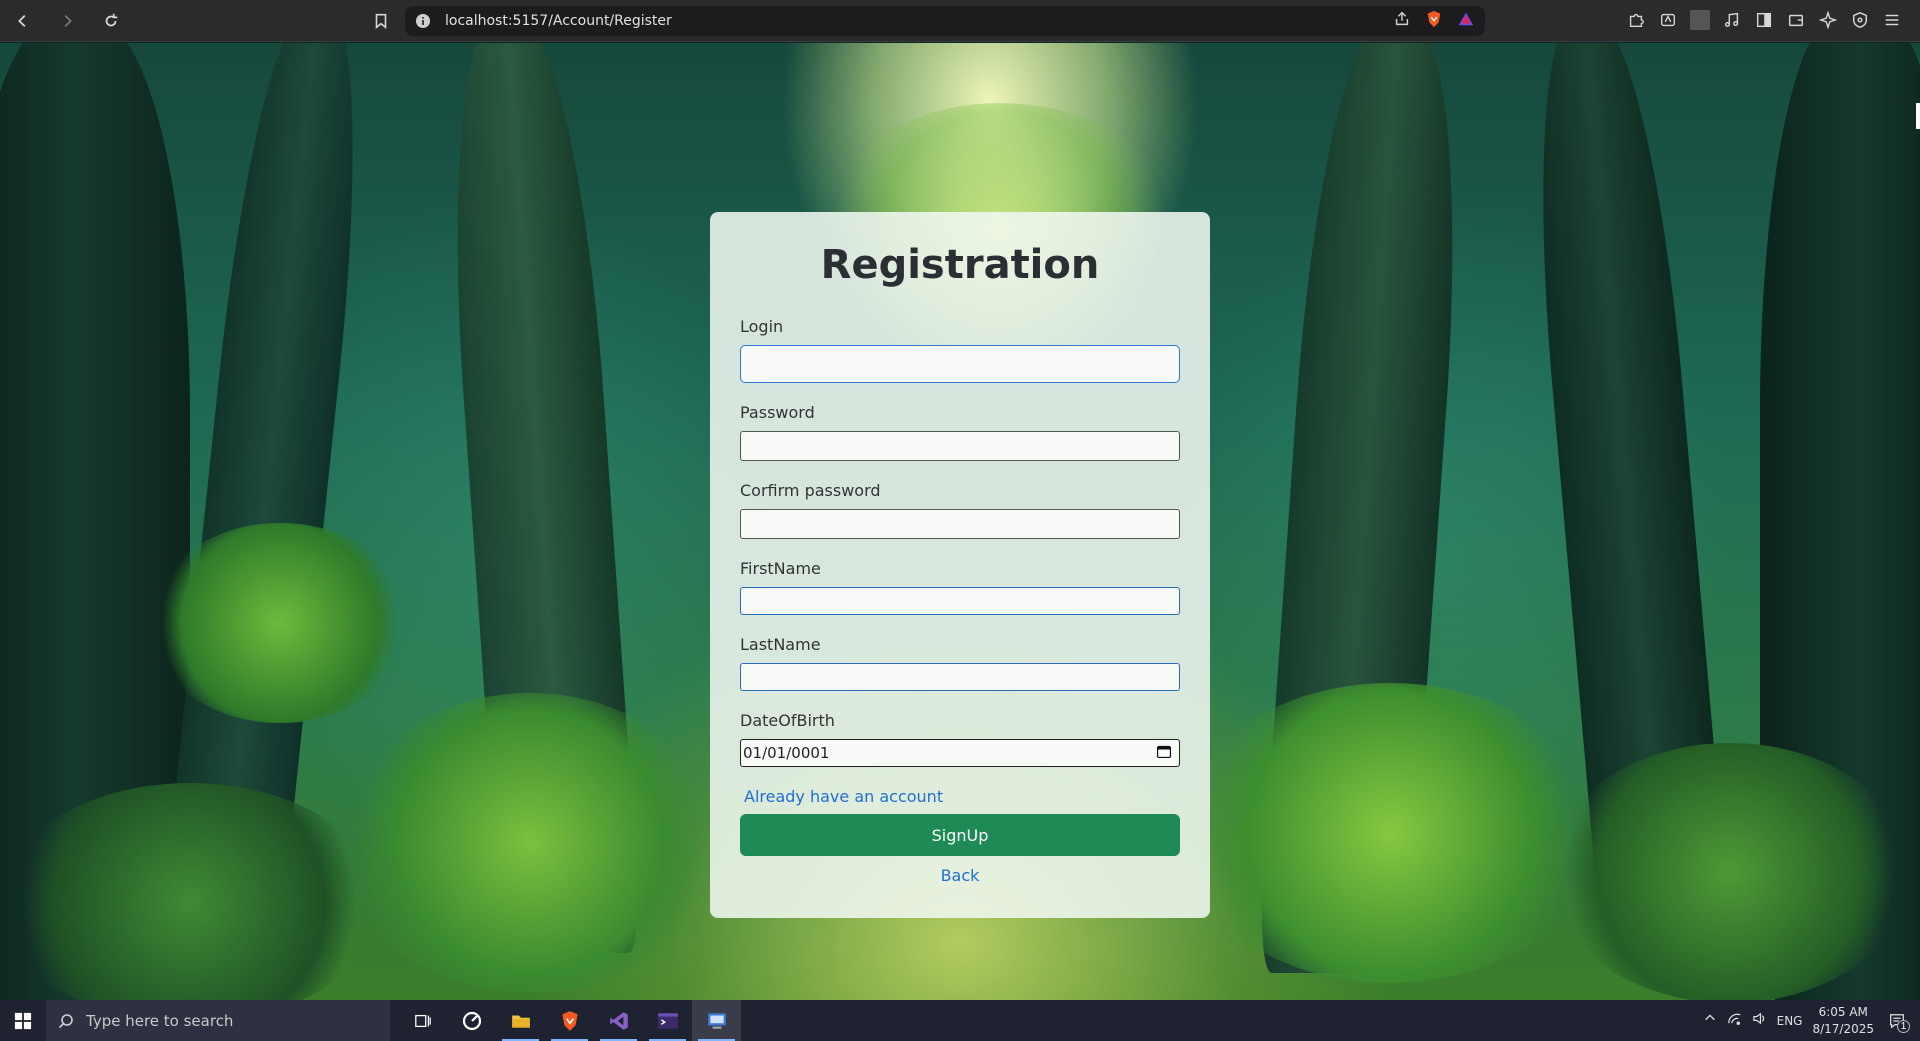  I want to click on notification-center-icon: 1, so click(1897, 1021).